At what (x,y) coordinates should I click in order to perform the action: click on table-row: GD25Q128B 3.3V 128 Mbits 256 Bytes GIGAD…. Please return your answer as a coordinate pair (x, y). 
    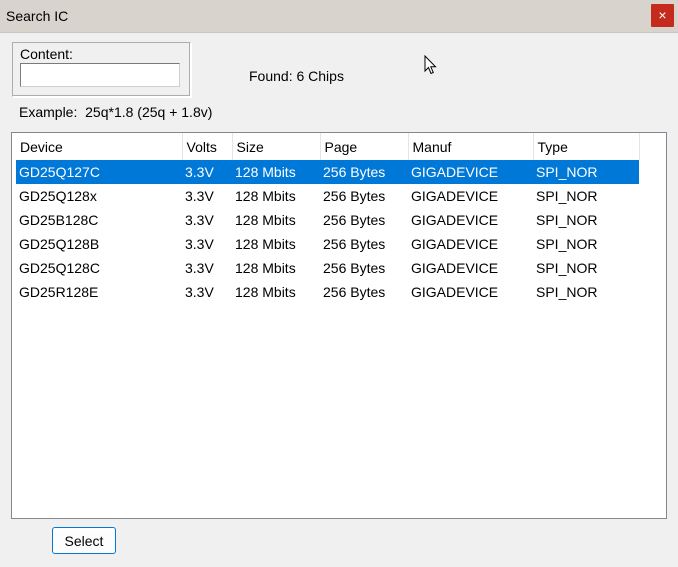
    Looking at the image, I should click on (327, 244).